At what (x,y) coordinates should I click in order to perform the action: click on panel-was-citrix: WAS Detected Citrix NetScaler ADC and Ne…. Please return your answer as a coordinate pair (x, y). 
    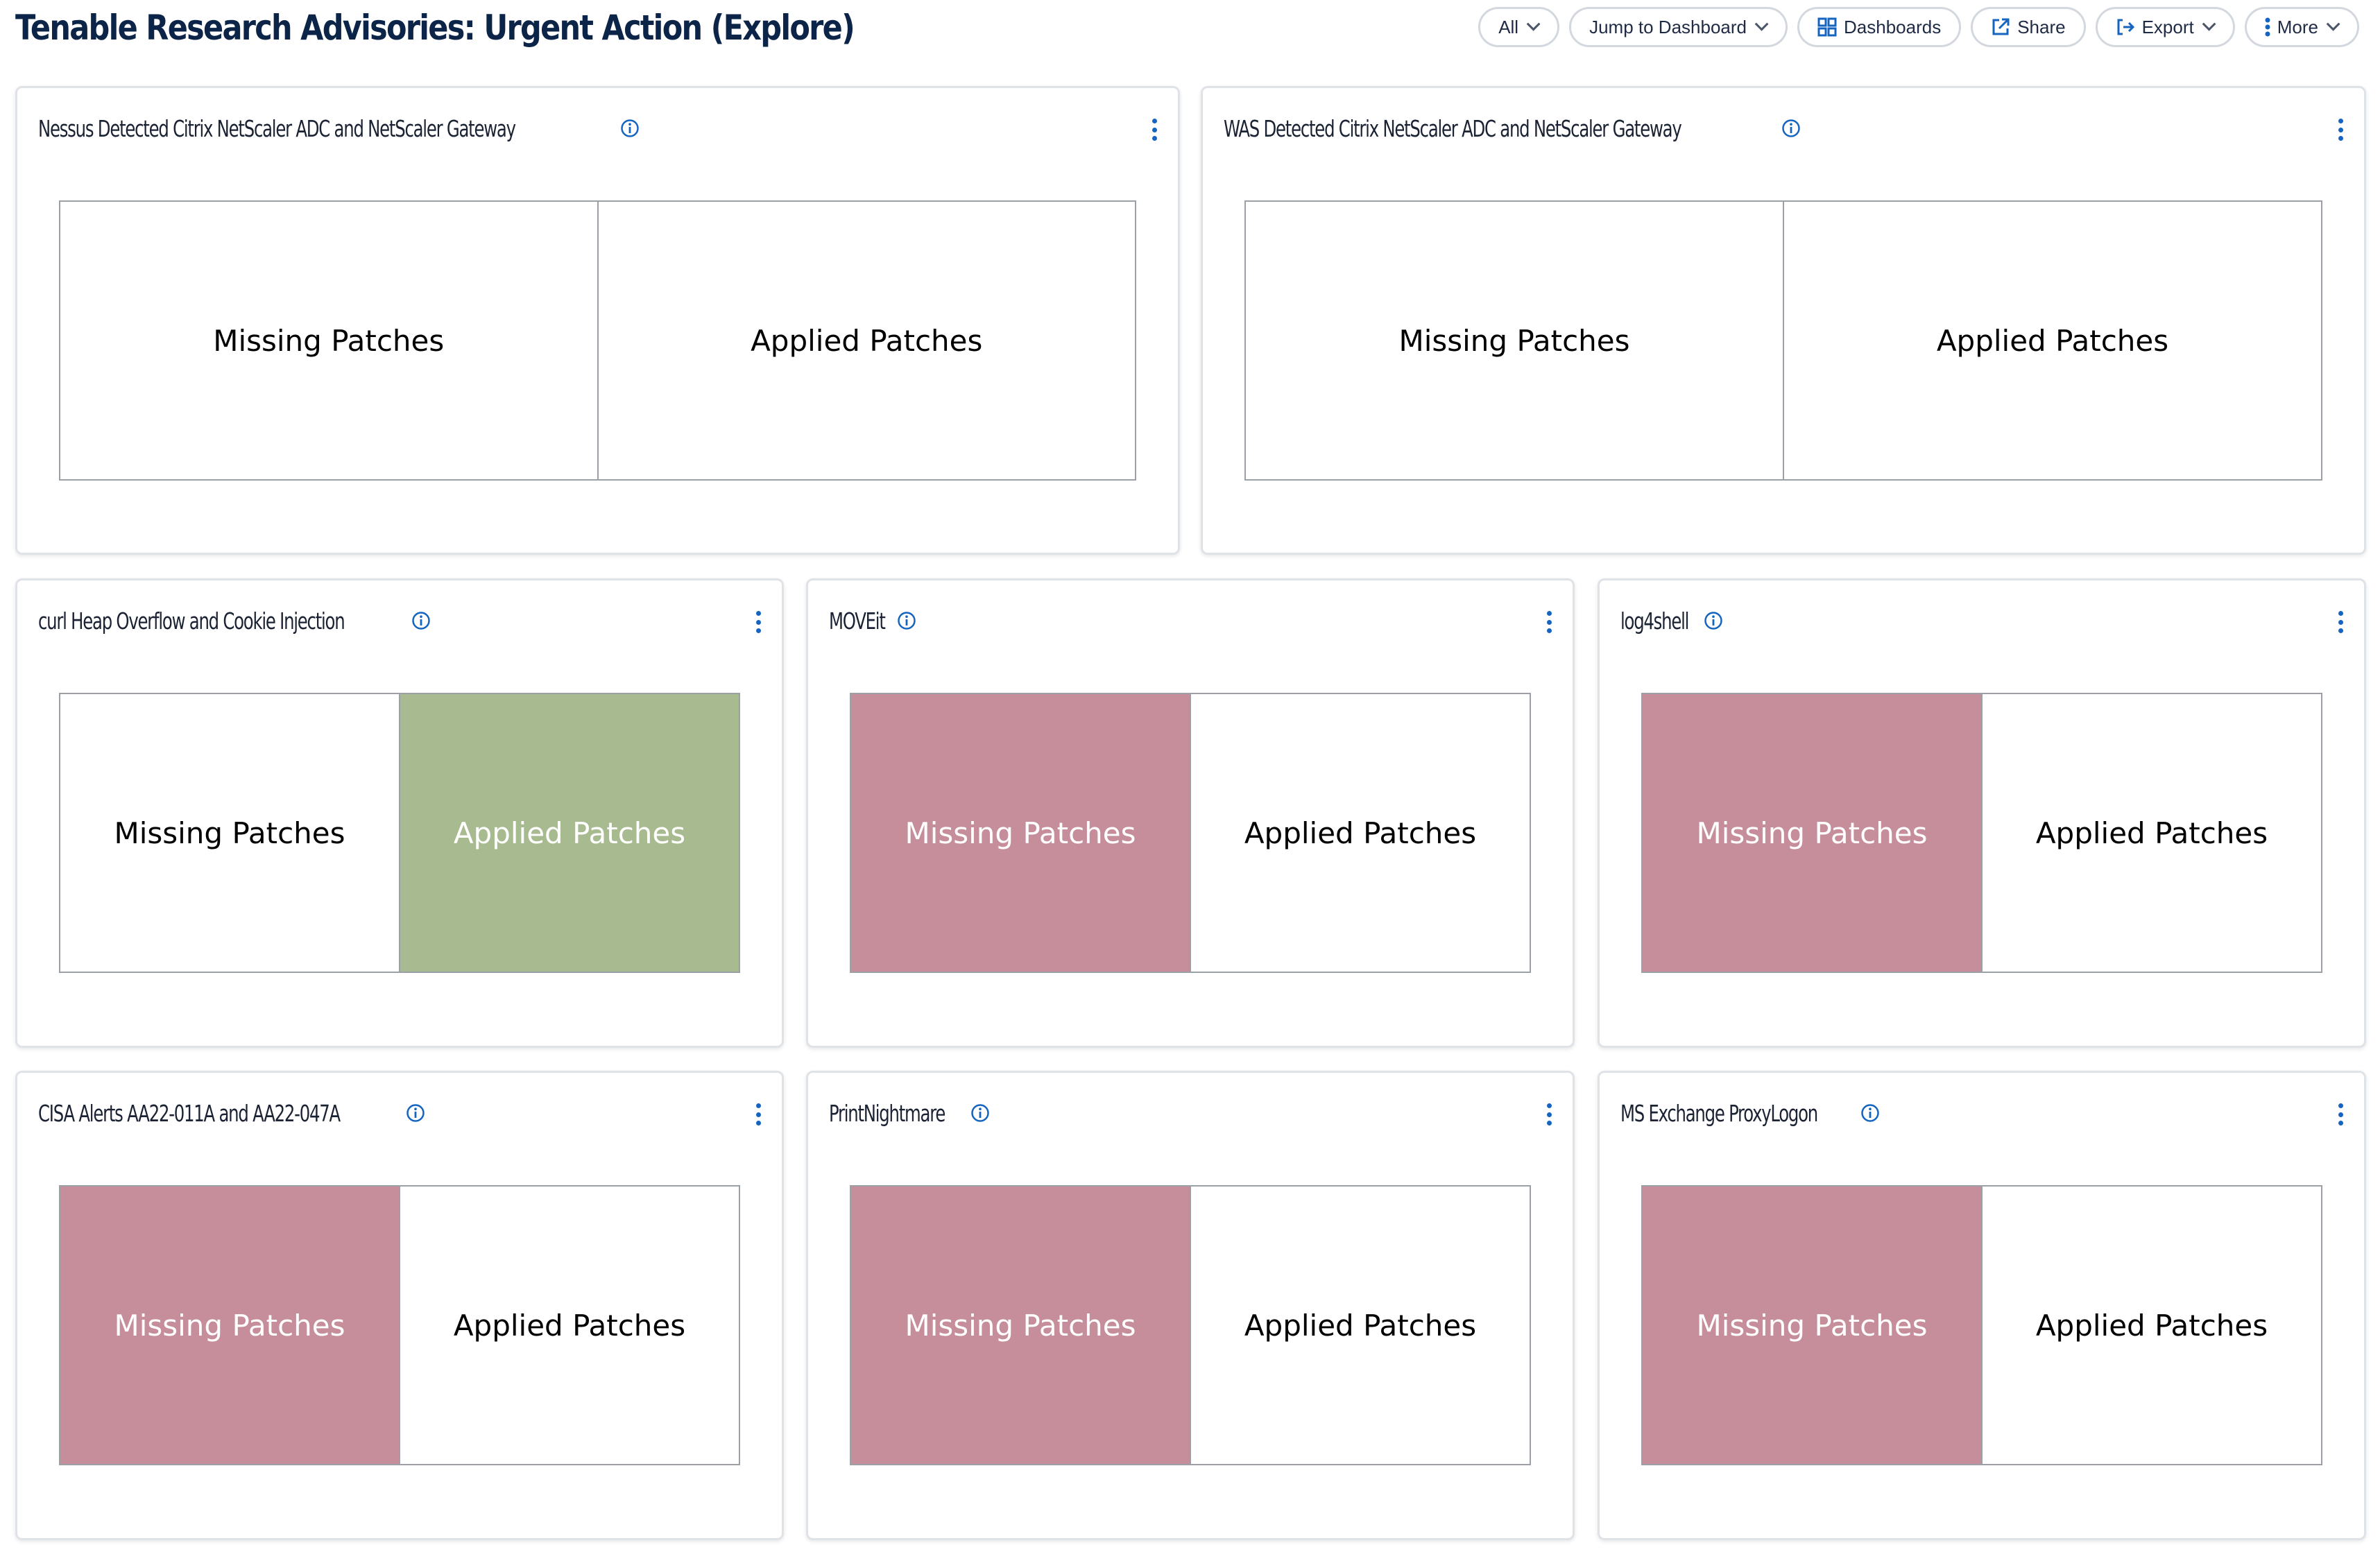
    Looking at the image, I should click on (1784, 320).